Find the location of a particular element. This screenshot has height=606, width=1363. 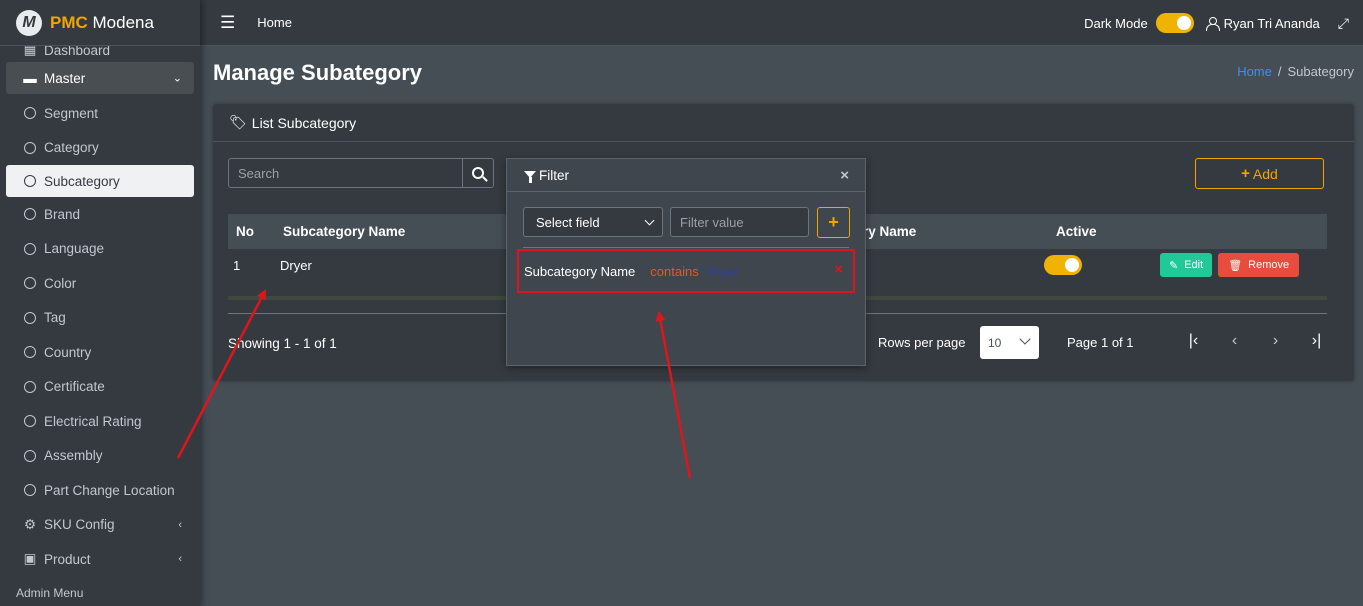

cell-actions: ✎ Edit 🗑 Remove is located at coordinates (1243, 265).